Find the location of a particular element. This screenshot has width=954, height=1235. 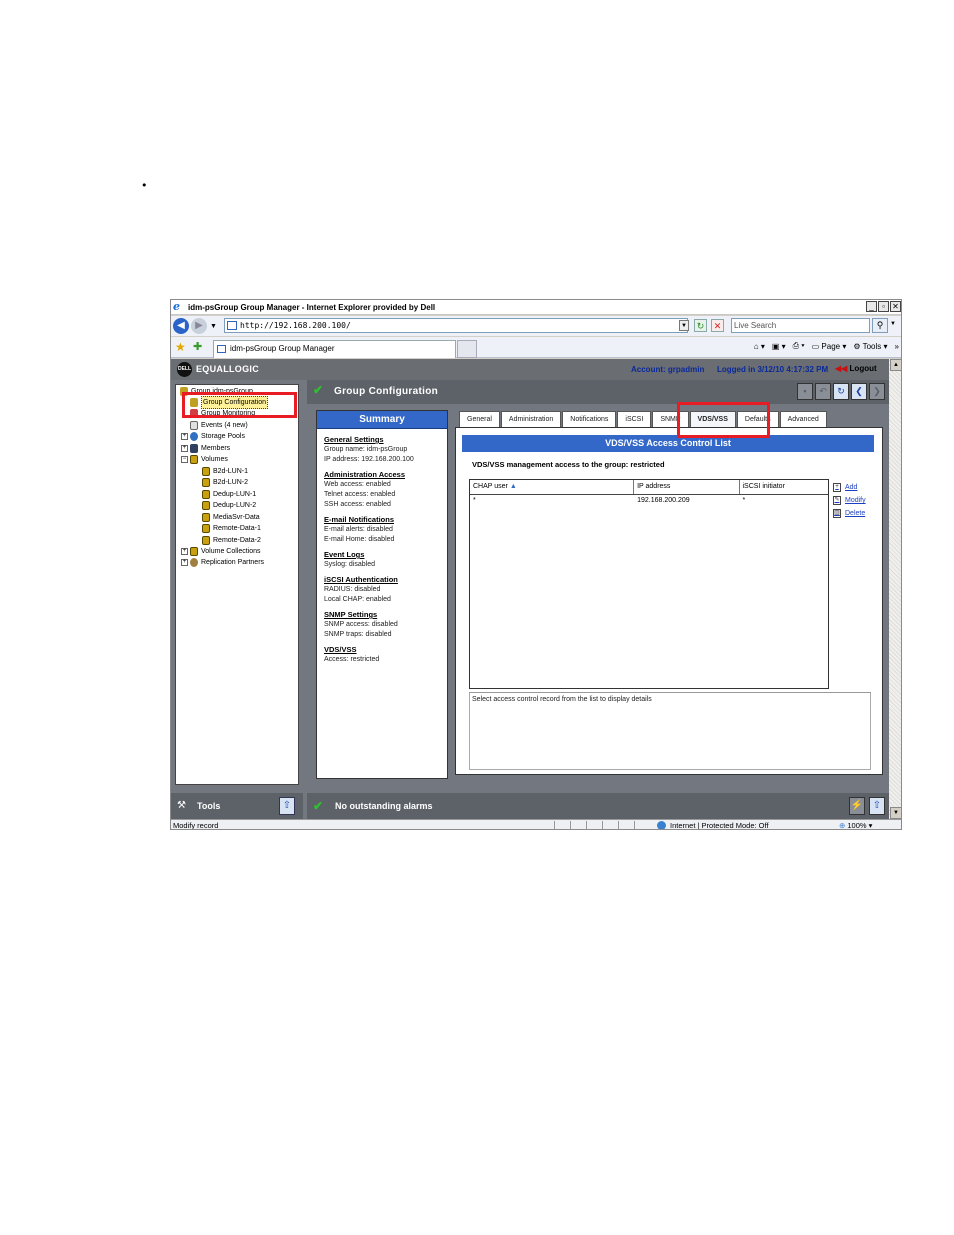

tree-item-label: MediaSvr-Data is located at coordinates (236, 517).